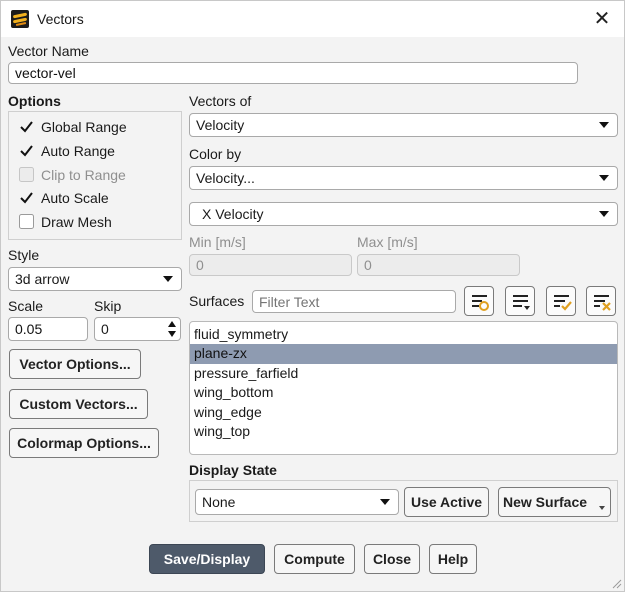 This screenshot has width=625, height=592. I want to click on display-state-value: None, so click(219, 502).